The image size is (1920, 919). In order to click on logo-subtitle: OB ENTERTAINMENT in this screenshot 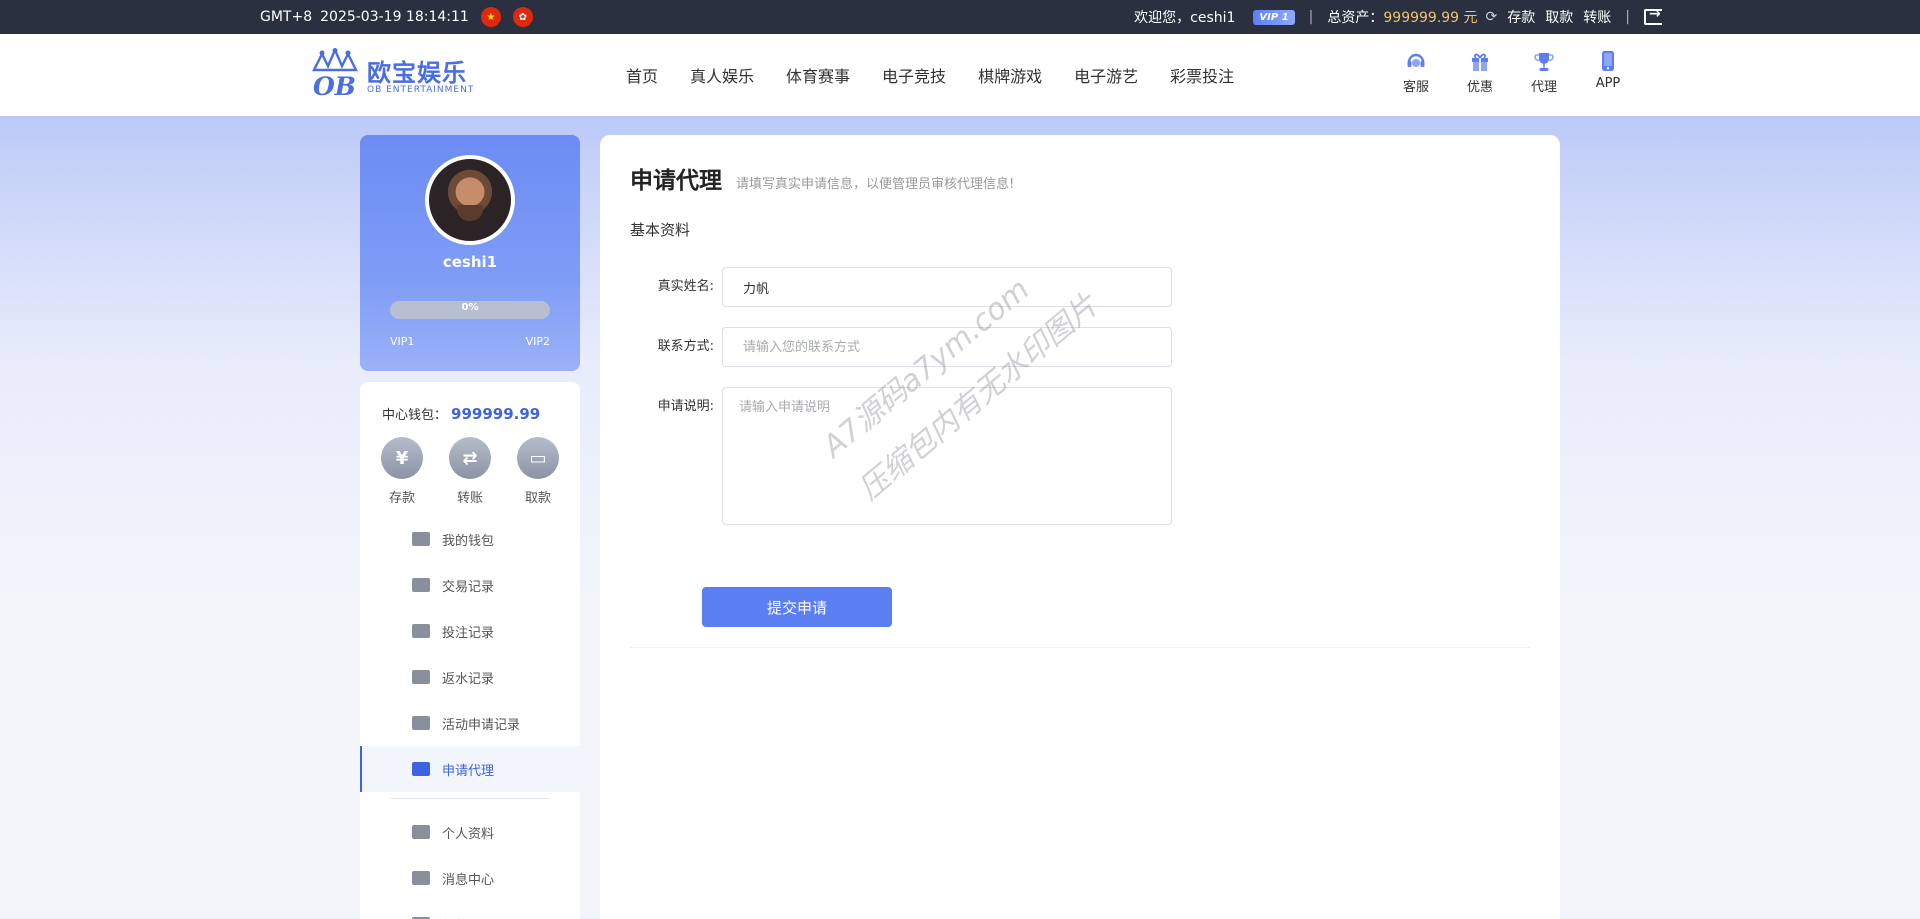, I will do `click(421, 90)`.